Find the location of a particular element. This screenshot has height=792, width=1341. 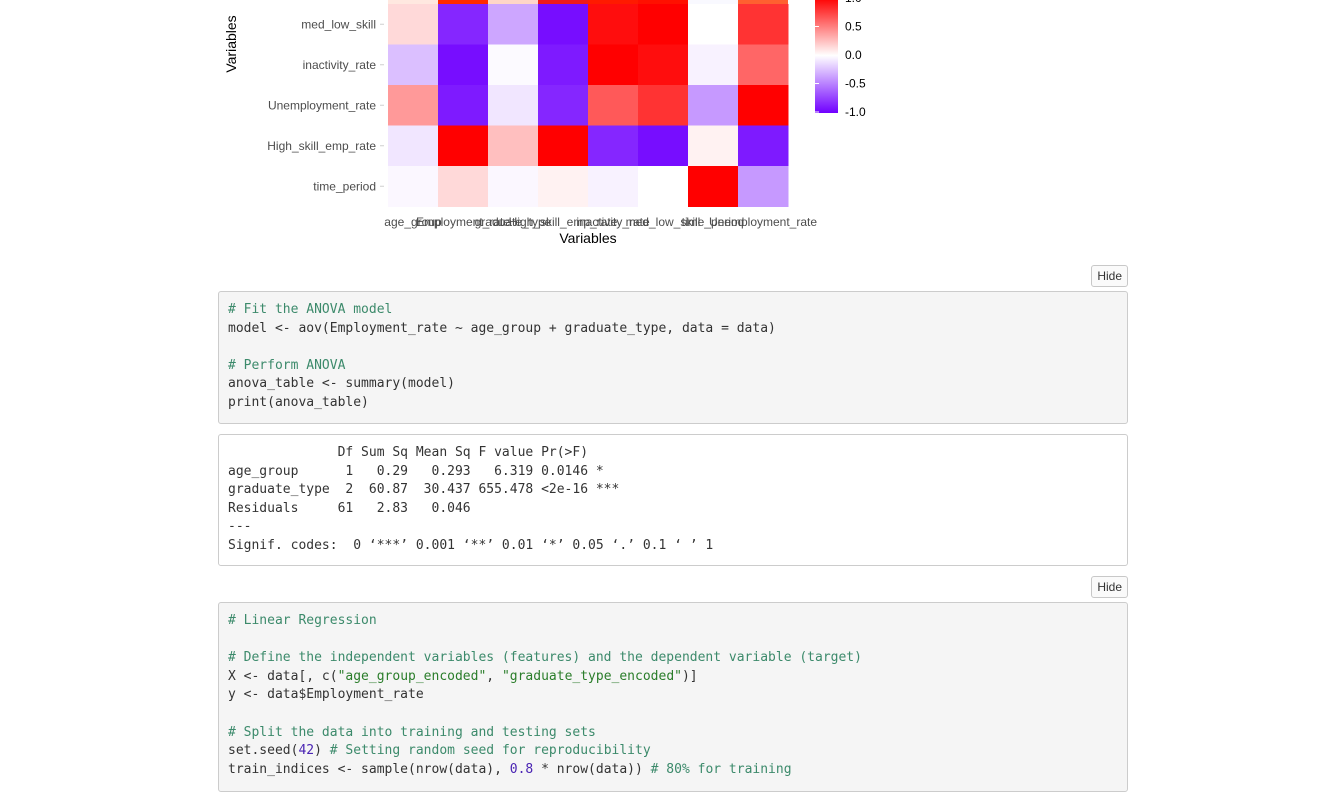

code-line: y <- data$Employment_rate is located at coordinates (673, 695).